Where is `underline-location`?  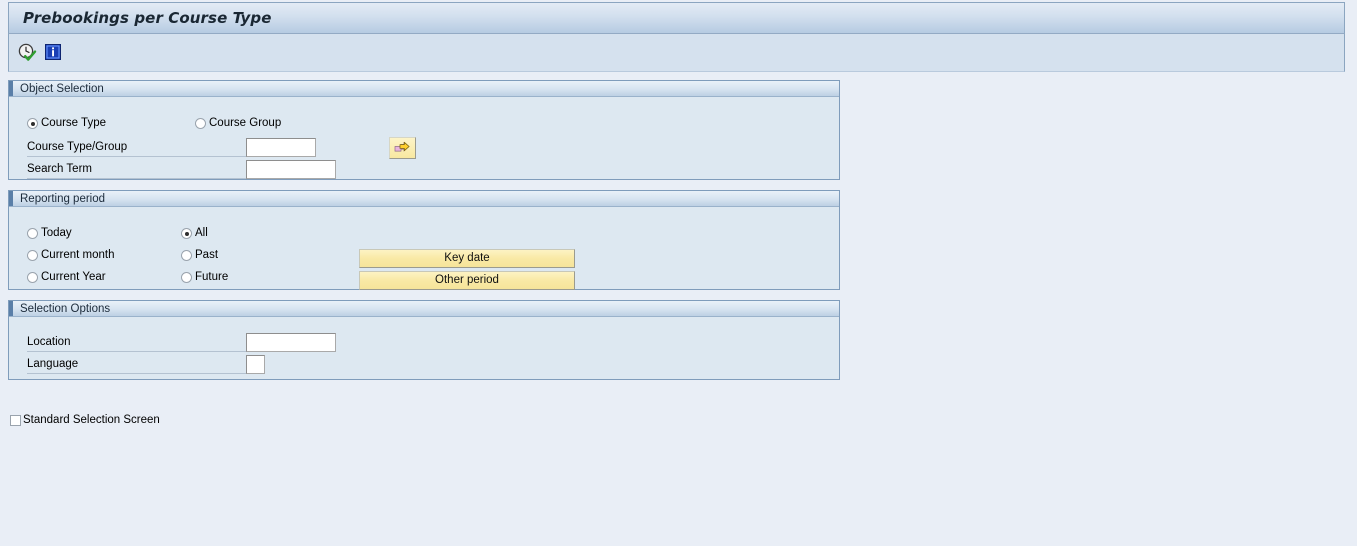
underline-location is located at coordinates (137, 351).